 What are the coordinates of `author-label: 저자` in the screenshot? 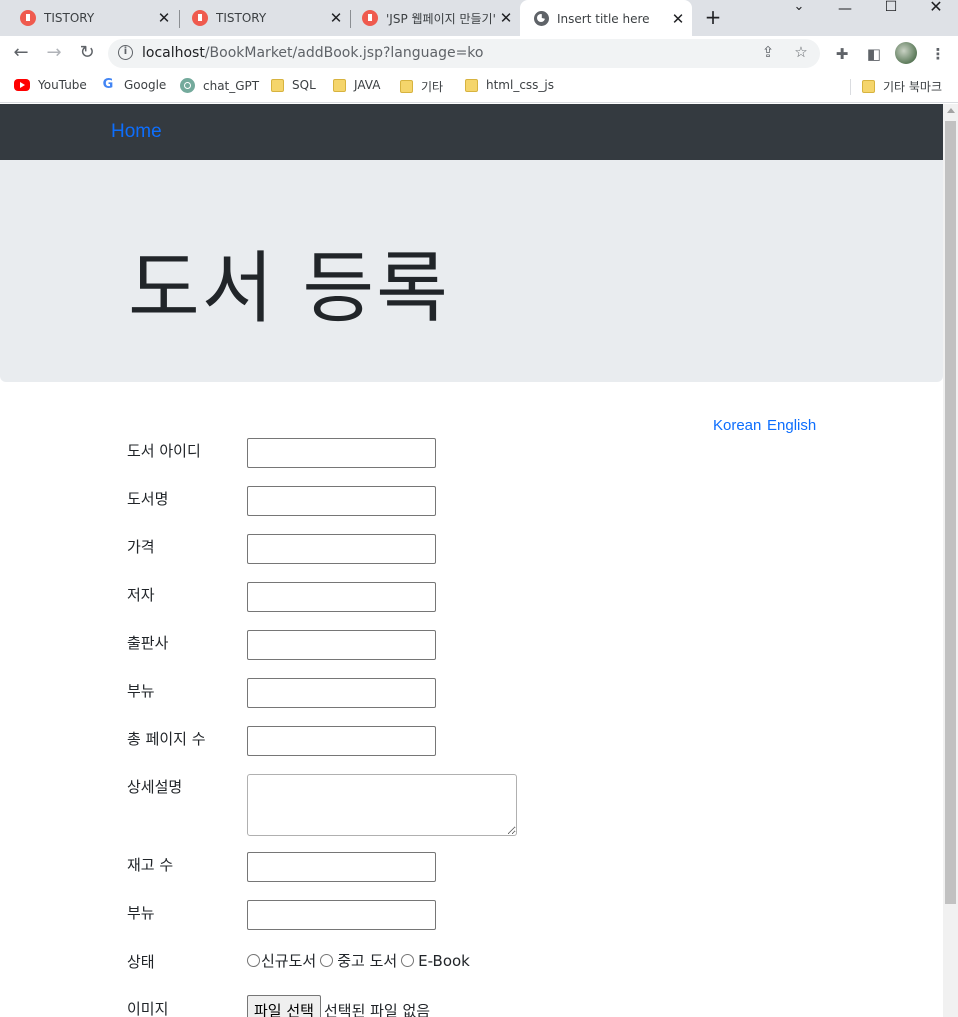 It's located at (141, 595).